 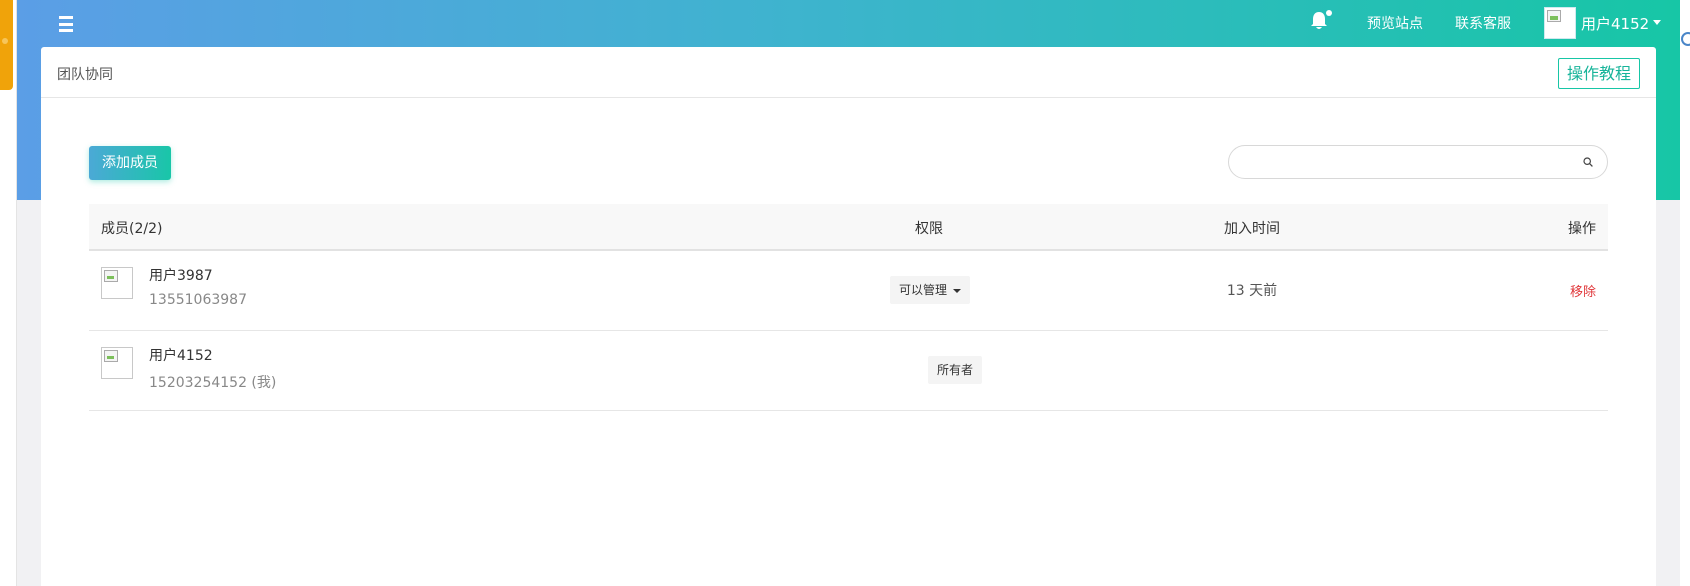 I want to click on column-header-permission: 权限, so click(x=929, y=229).